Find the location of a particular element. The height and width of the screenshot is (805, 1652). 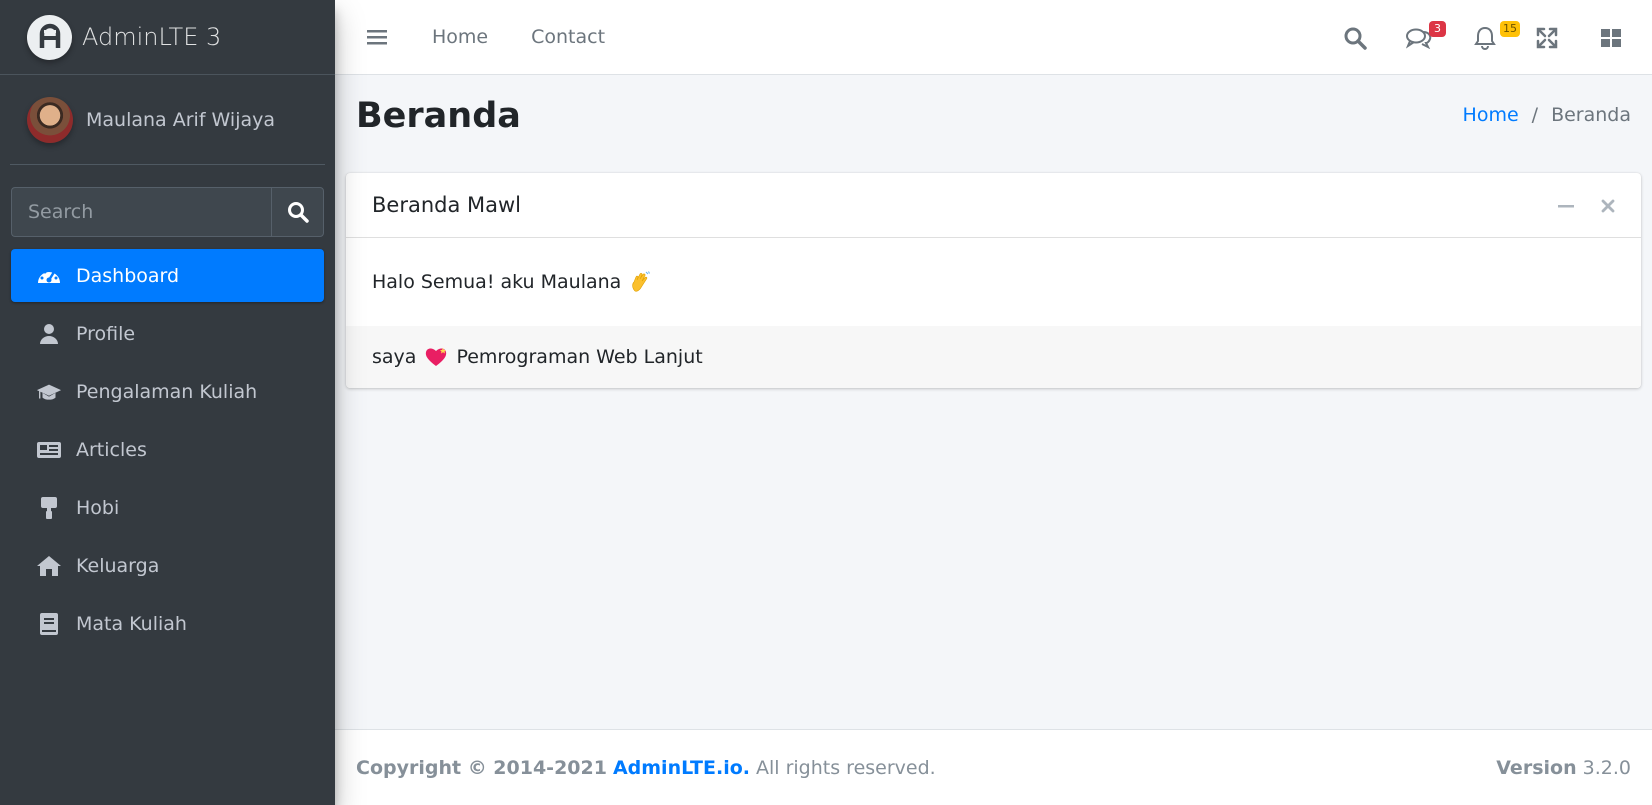

heart-icon is located at coordinates (436, 357).